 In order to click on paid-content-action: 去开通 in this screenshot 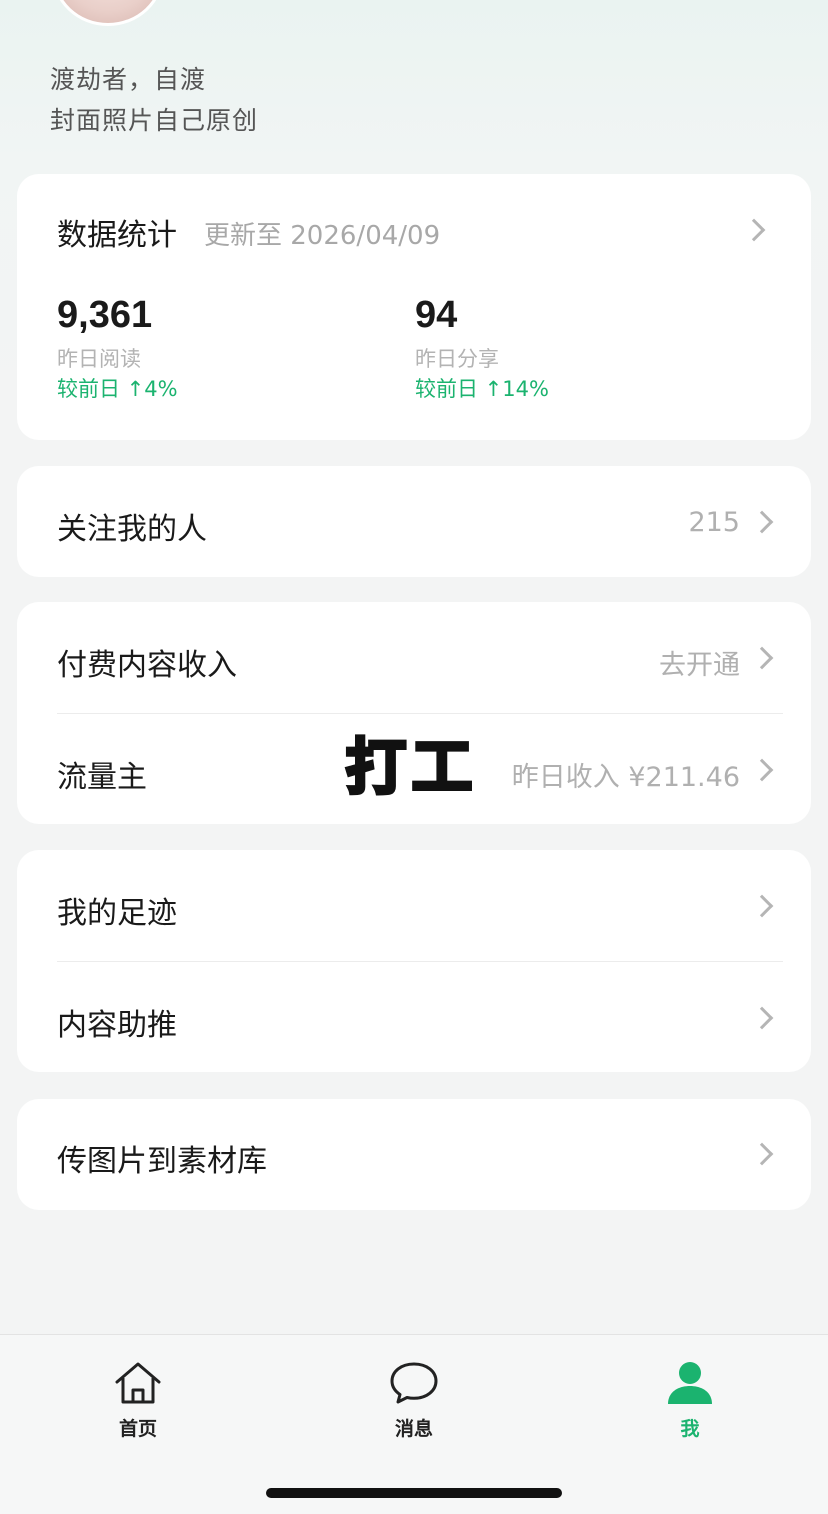, I will do `click(670, 662)`.